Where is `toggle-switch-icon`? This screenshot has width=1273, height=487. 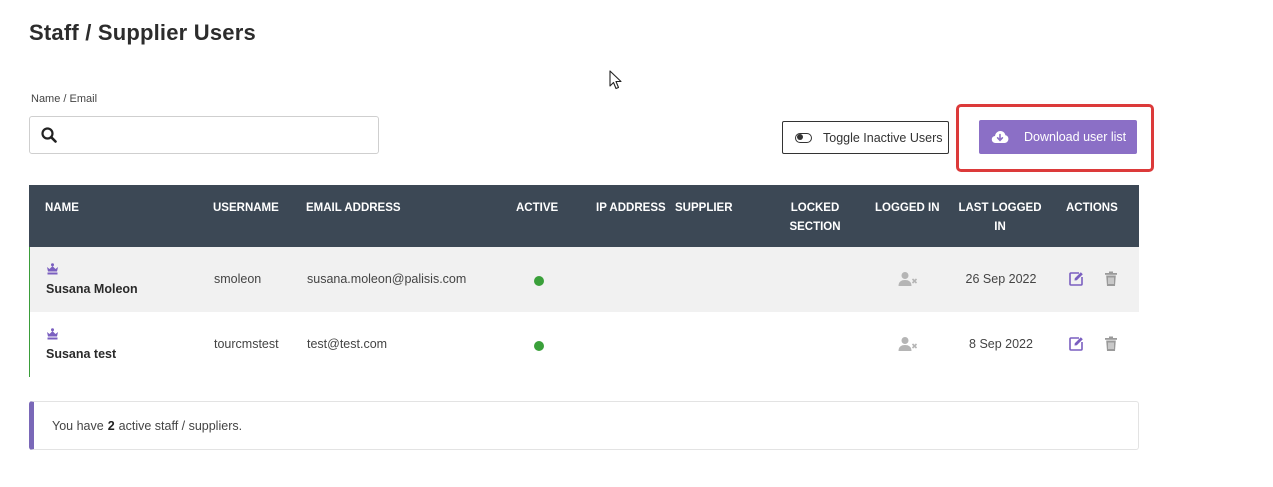 toggle-switch-icon is located at coordinates (803, 137).